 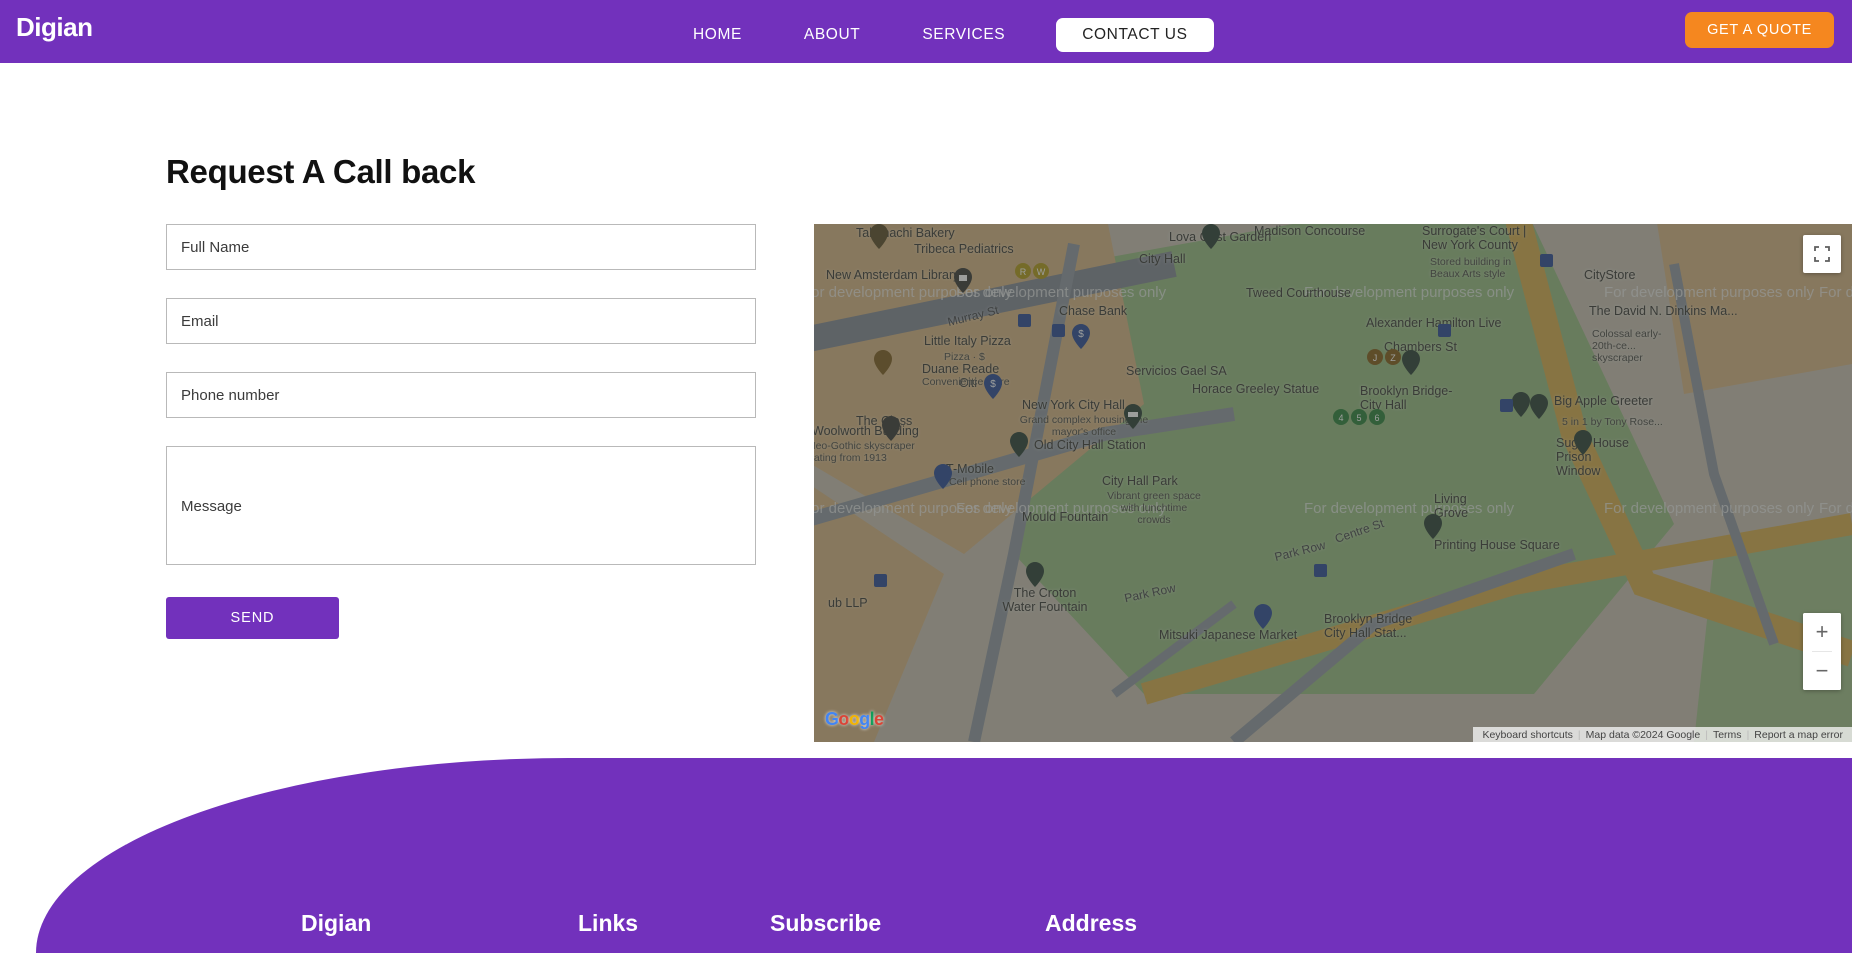 I want to click on svg-text: R, so click(x=1023, y=272).